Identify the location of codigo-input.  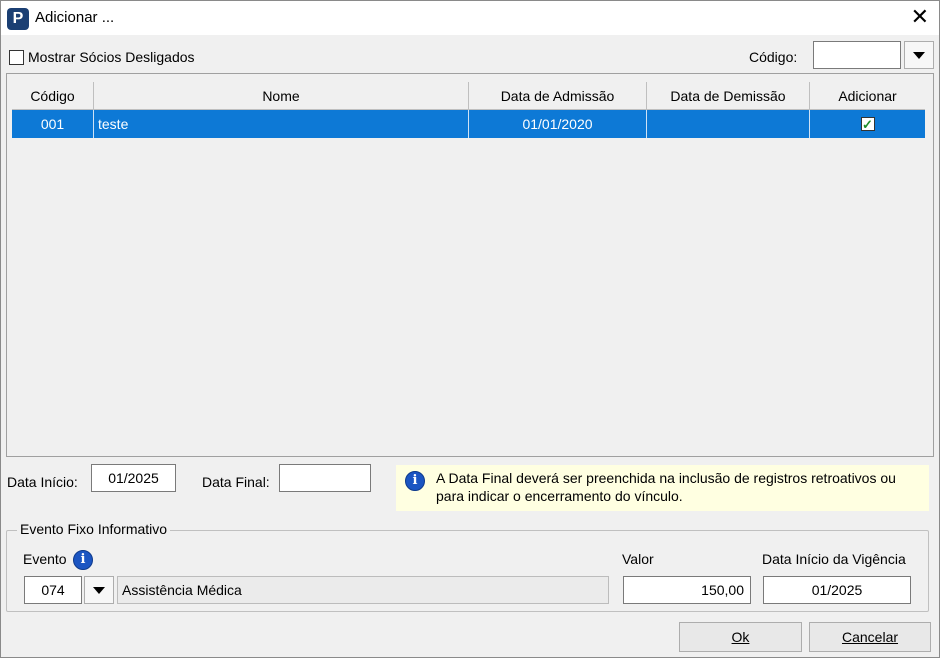
(857, 55).